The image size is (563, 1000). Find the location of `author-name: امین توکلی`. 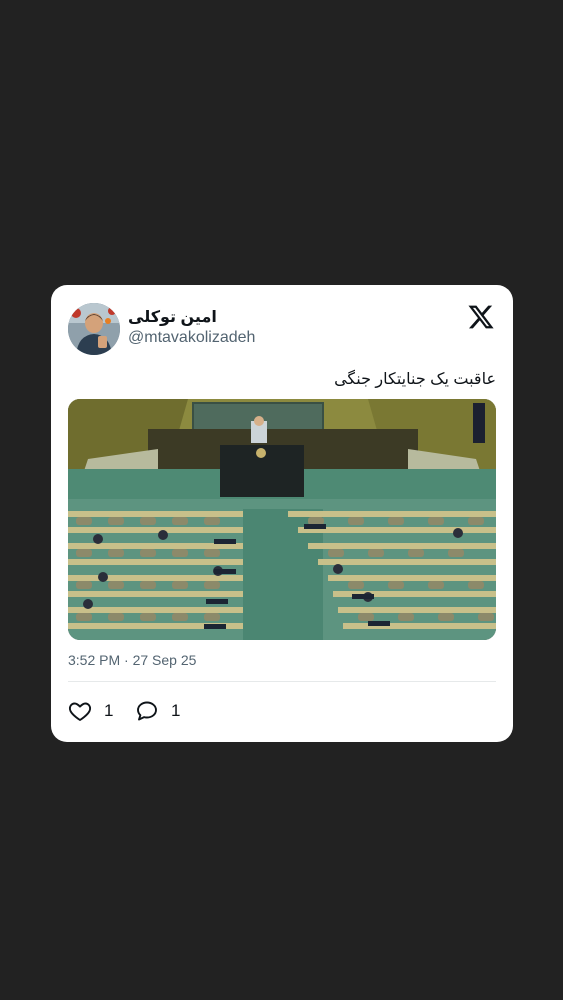

author-name: امین توکلی is located at coordinates (172, 317).